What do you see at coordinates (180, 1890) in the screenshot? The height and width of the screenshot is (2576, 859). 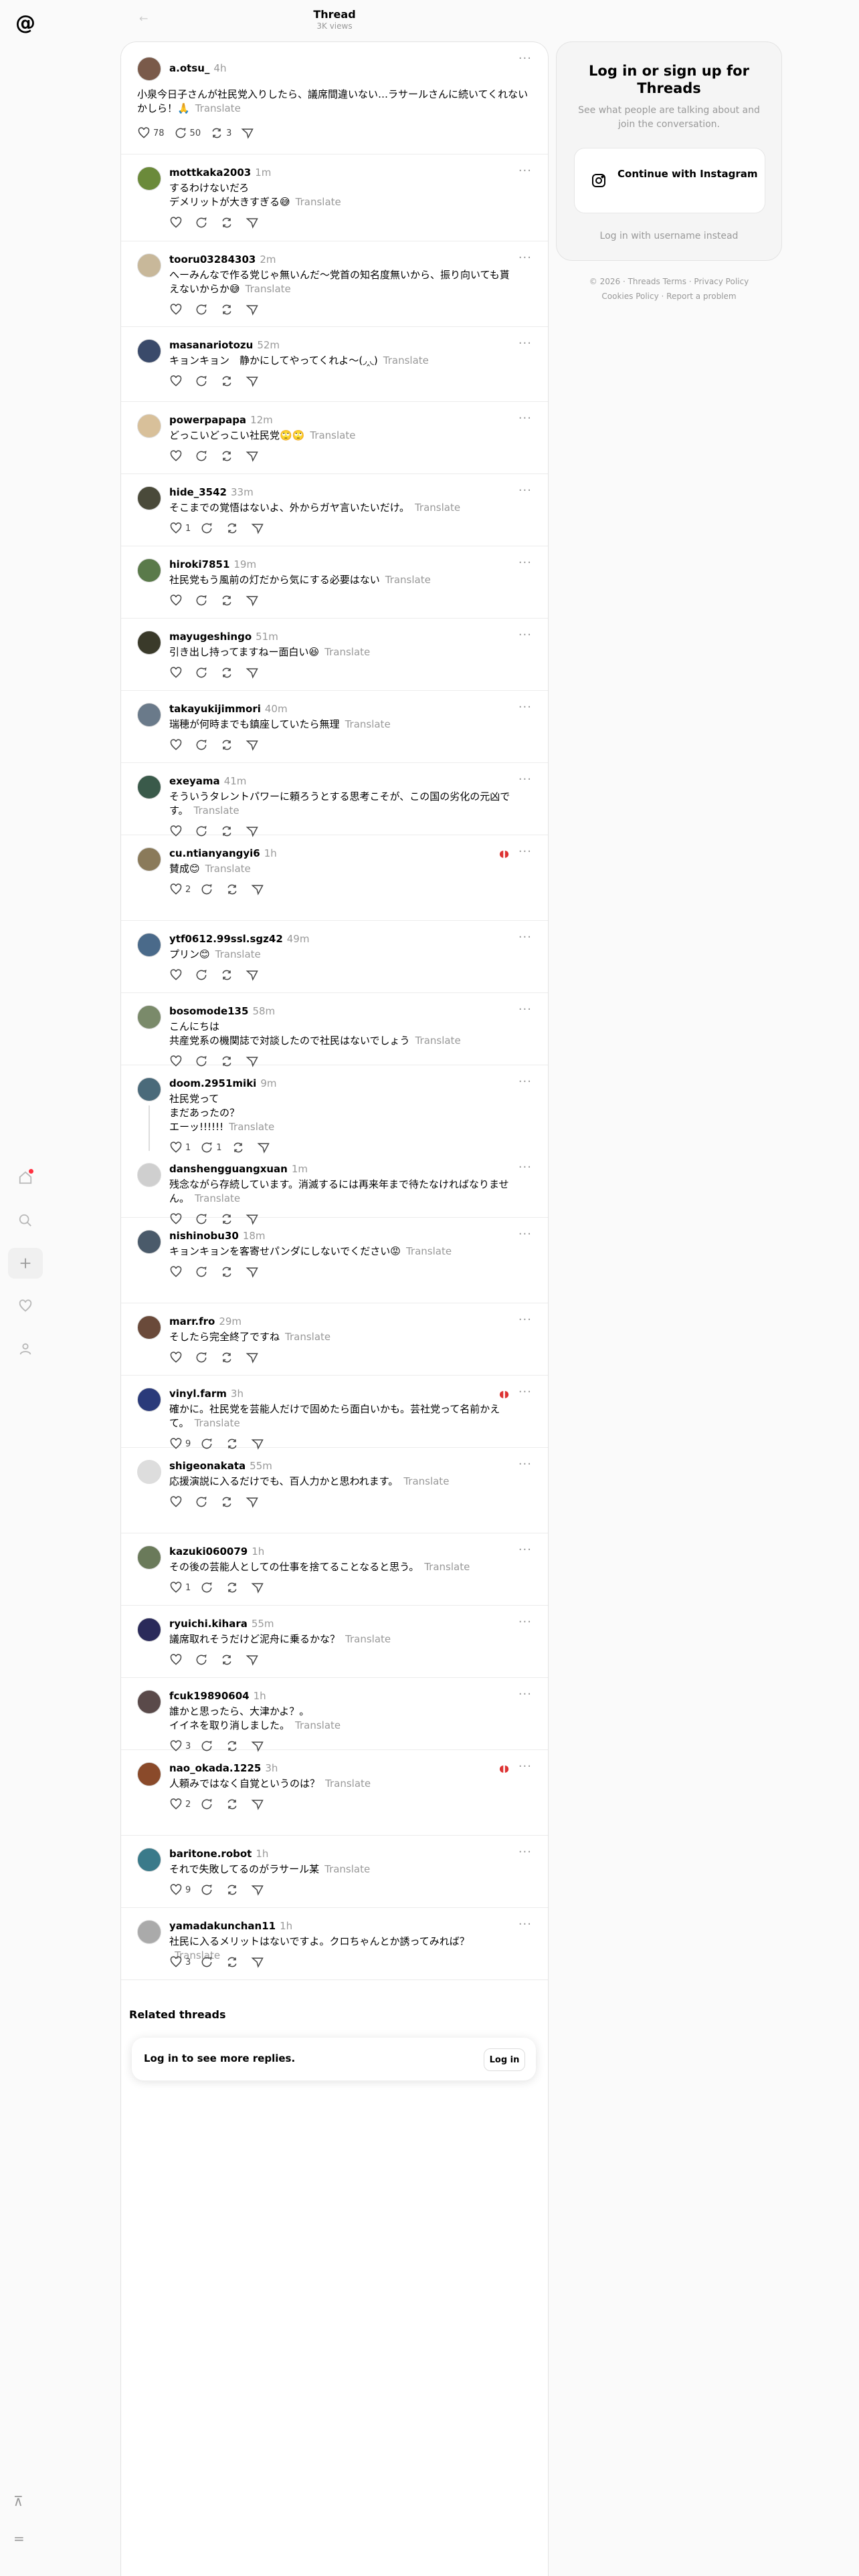 I see `like-button: 9` at bounding box center [180, 1890].